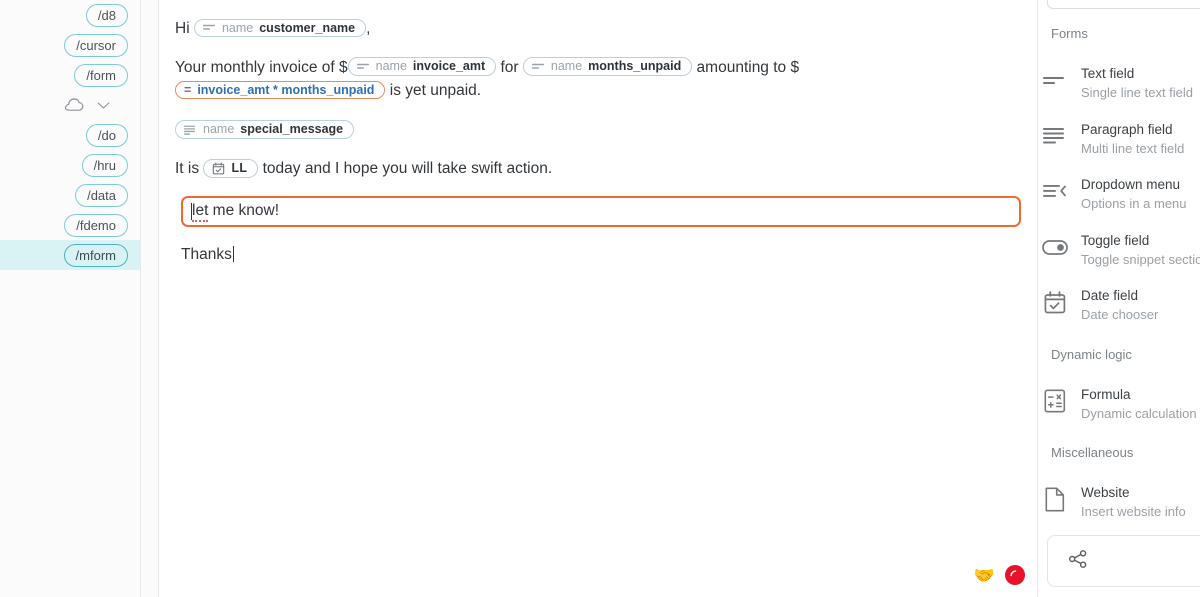  What do you see at coordinates (1055, 401) in the screenshot?
I see `calculator-icon` at bounding box center [1055, 401].